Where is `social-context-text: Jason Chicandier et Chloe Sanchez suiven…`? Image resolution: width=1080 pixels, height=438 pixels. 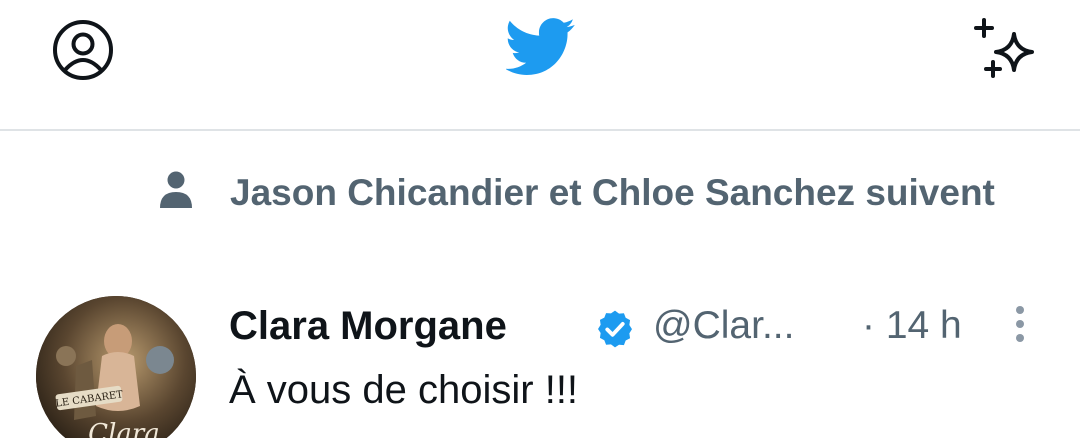
social-context-text: Jason Chicandier et Chloe Sanchez suiven… is located at coordinates (630, 193).